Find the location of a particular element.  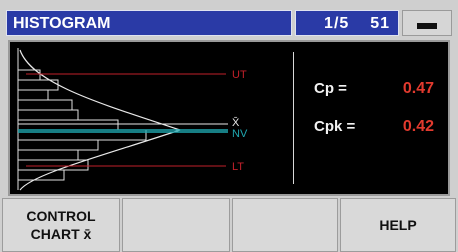

cp-label: Cp = is located at coordinates (330, 88).